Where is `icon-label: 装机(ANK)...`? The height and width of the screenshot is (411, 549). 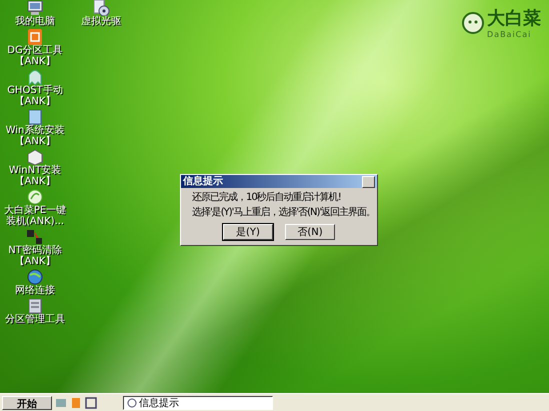
icon-label: 装机(ANK)... is located at coordinates (35, 221).